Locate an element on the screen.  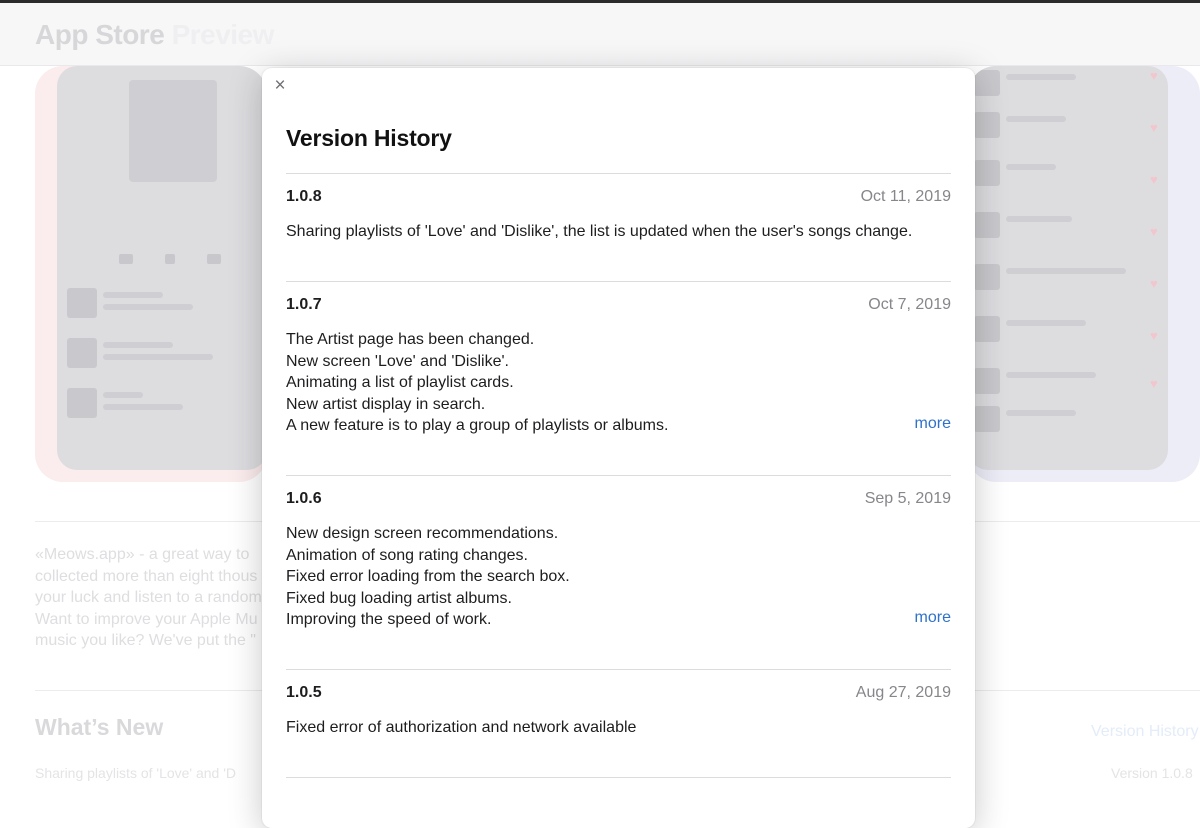
description-line: your luck and listen to a random is located at coordinates (148, 598).